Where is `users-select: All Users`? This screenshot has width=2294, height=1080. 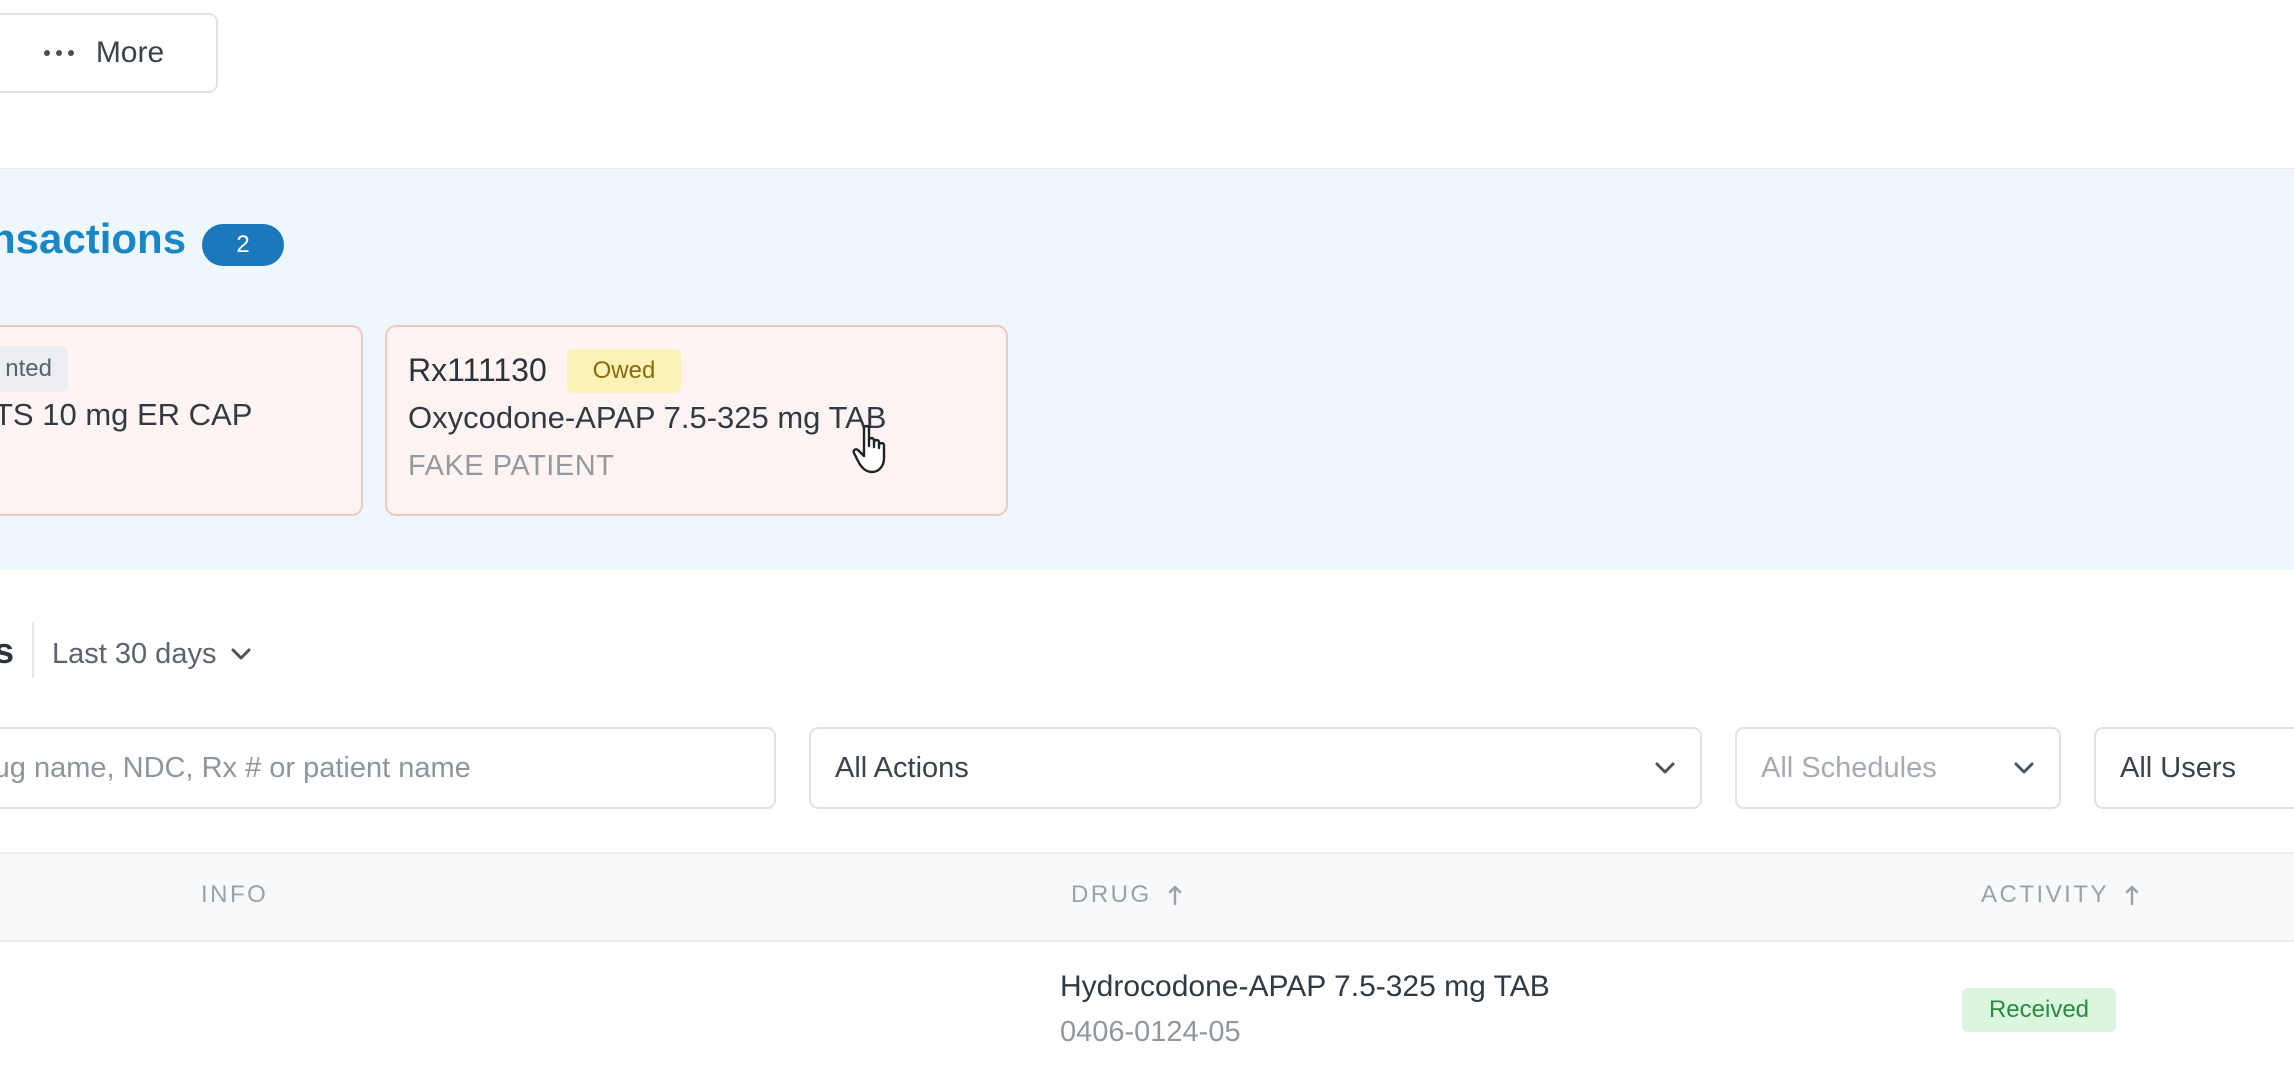 users-select: All Users is located at coordinates (2194, 768).